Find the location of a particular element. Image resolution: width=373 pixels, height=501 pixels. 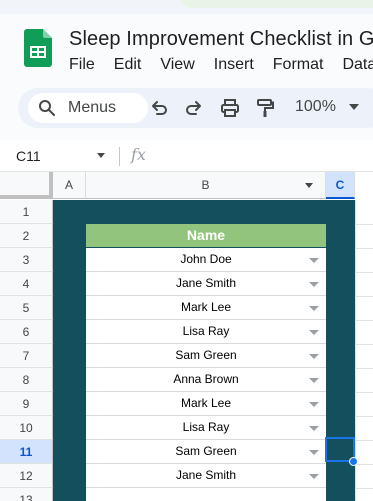

browser-top-strip is located at coordinates (186, 7).